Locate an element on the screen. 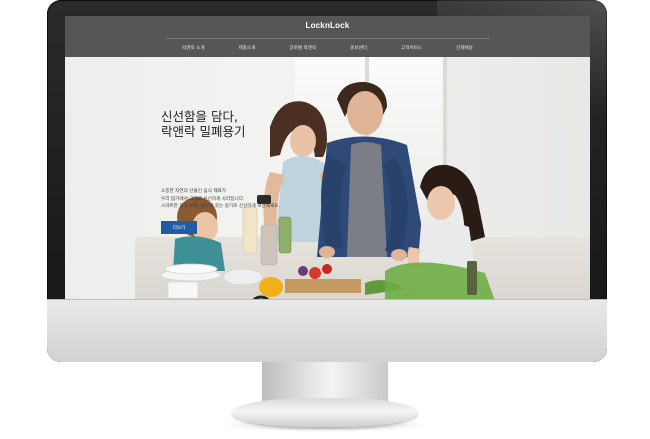  nav-item-about: 락앤락 소개 is located at coordinates (193, 48).